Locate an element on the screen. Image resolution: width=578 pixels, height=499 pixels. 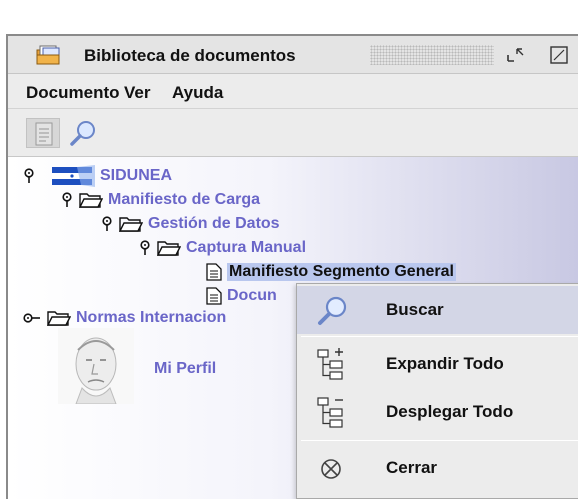
tree-node-documento: Docun is located at coordinates (241, 296).